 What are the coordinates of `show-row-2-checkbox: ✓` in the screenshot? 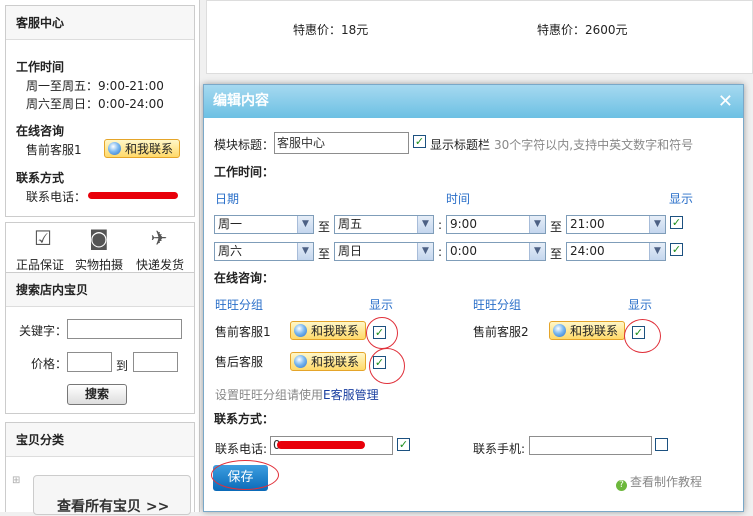 It's located at (676, 249).